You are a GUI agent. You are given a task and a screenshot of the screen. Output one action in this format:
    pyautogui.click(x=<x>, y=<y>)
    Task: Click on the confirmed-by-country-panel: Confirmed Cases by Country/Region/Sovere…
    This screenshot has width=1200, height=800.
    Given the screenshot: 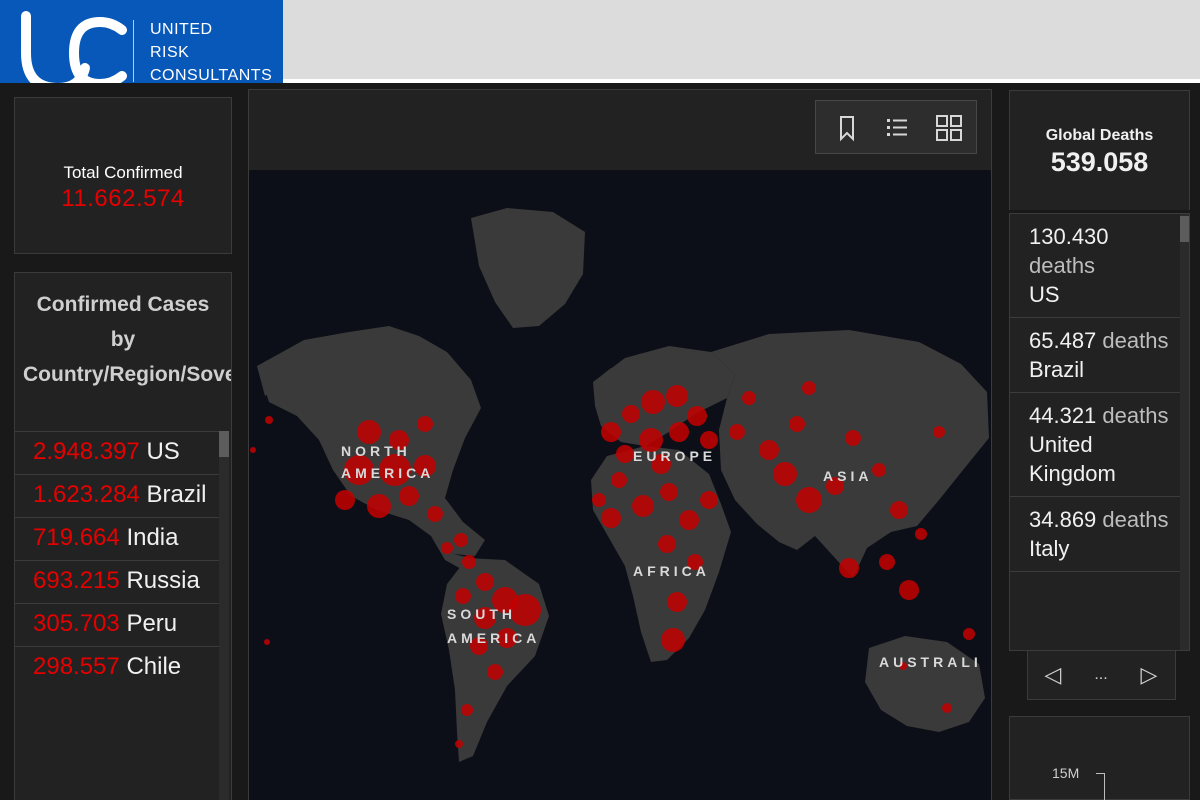 What is the action you would take?
    pyautogui.click(x=123, y=536)
    